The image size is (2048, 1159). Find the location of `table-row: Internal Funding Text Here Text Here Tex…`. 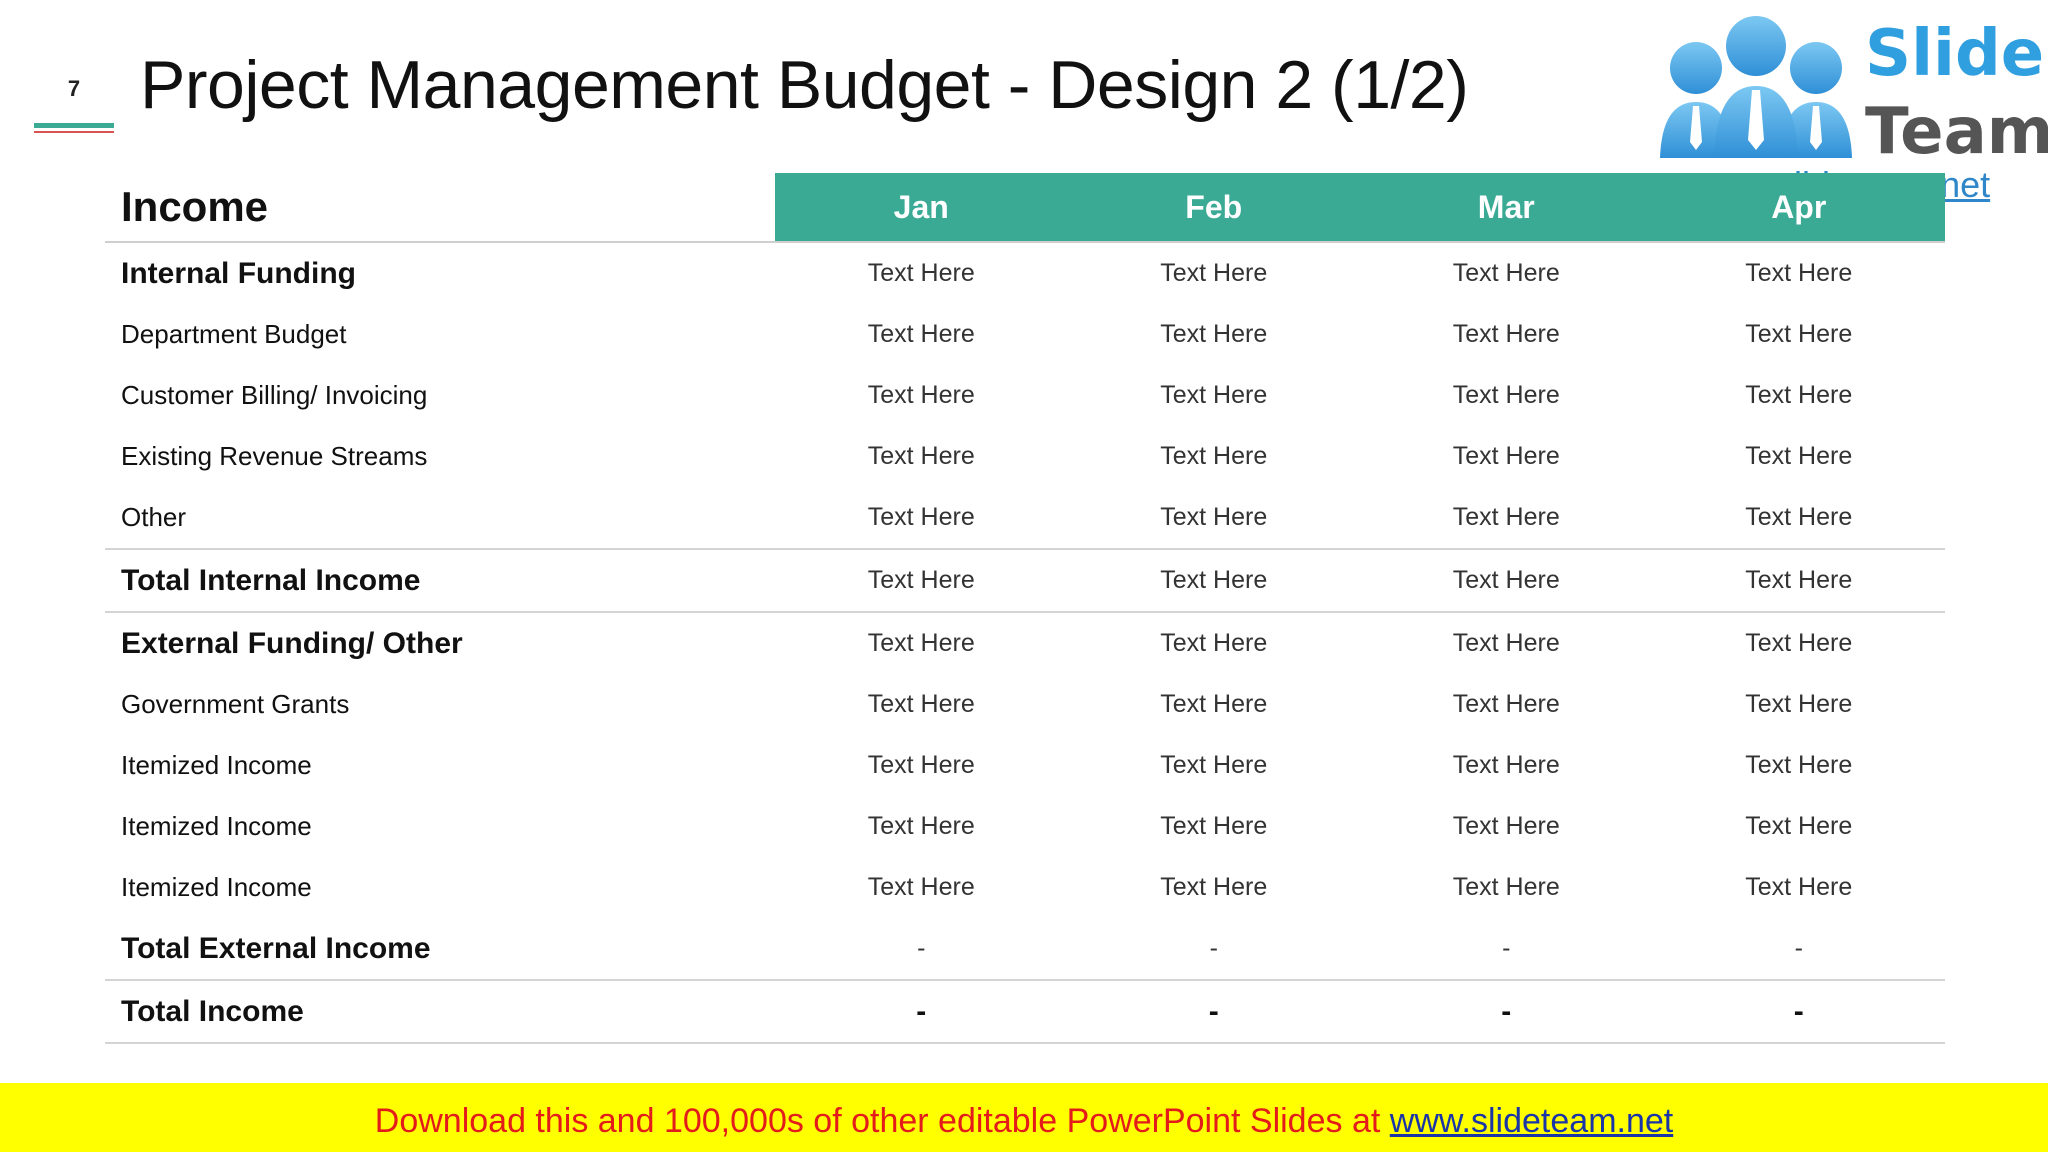

table-row: Internal Funding Text Here Text Here Tex… is located at coordinates (1025, 273).